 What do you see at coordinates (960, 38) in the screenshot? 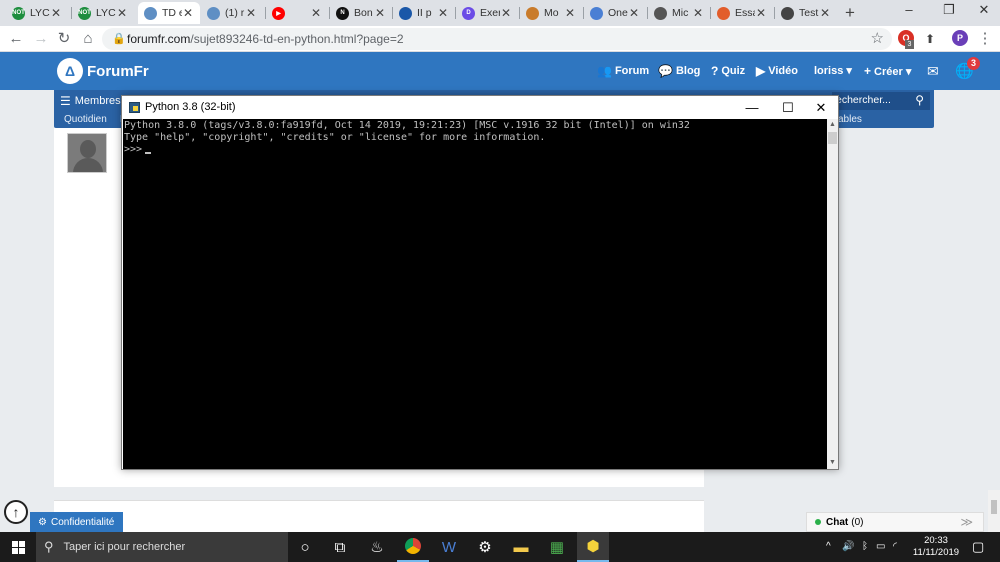
I see `profile-avatar: P` at bounding box center [960, 38].